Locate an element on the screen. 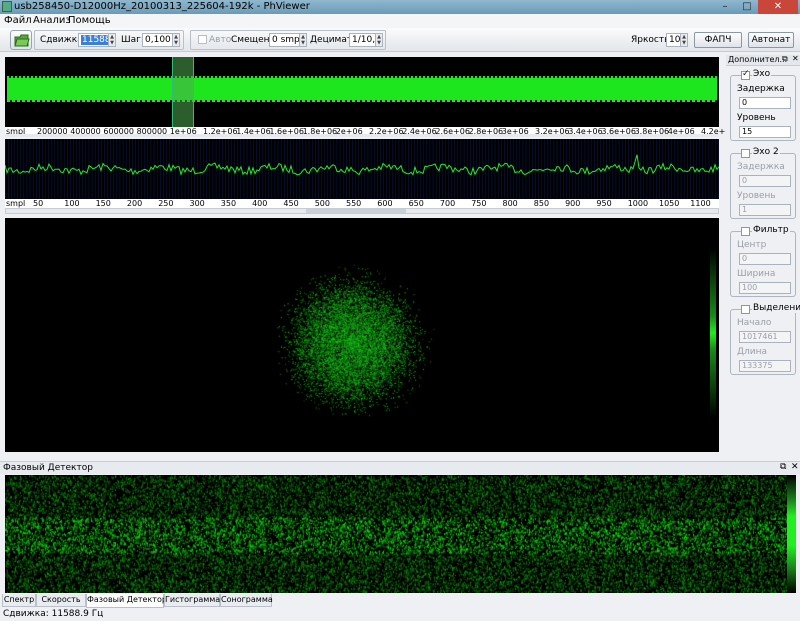  dock-close-icon: ✕ is located at coordinates (795, 58).